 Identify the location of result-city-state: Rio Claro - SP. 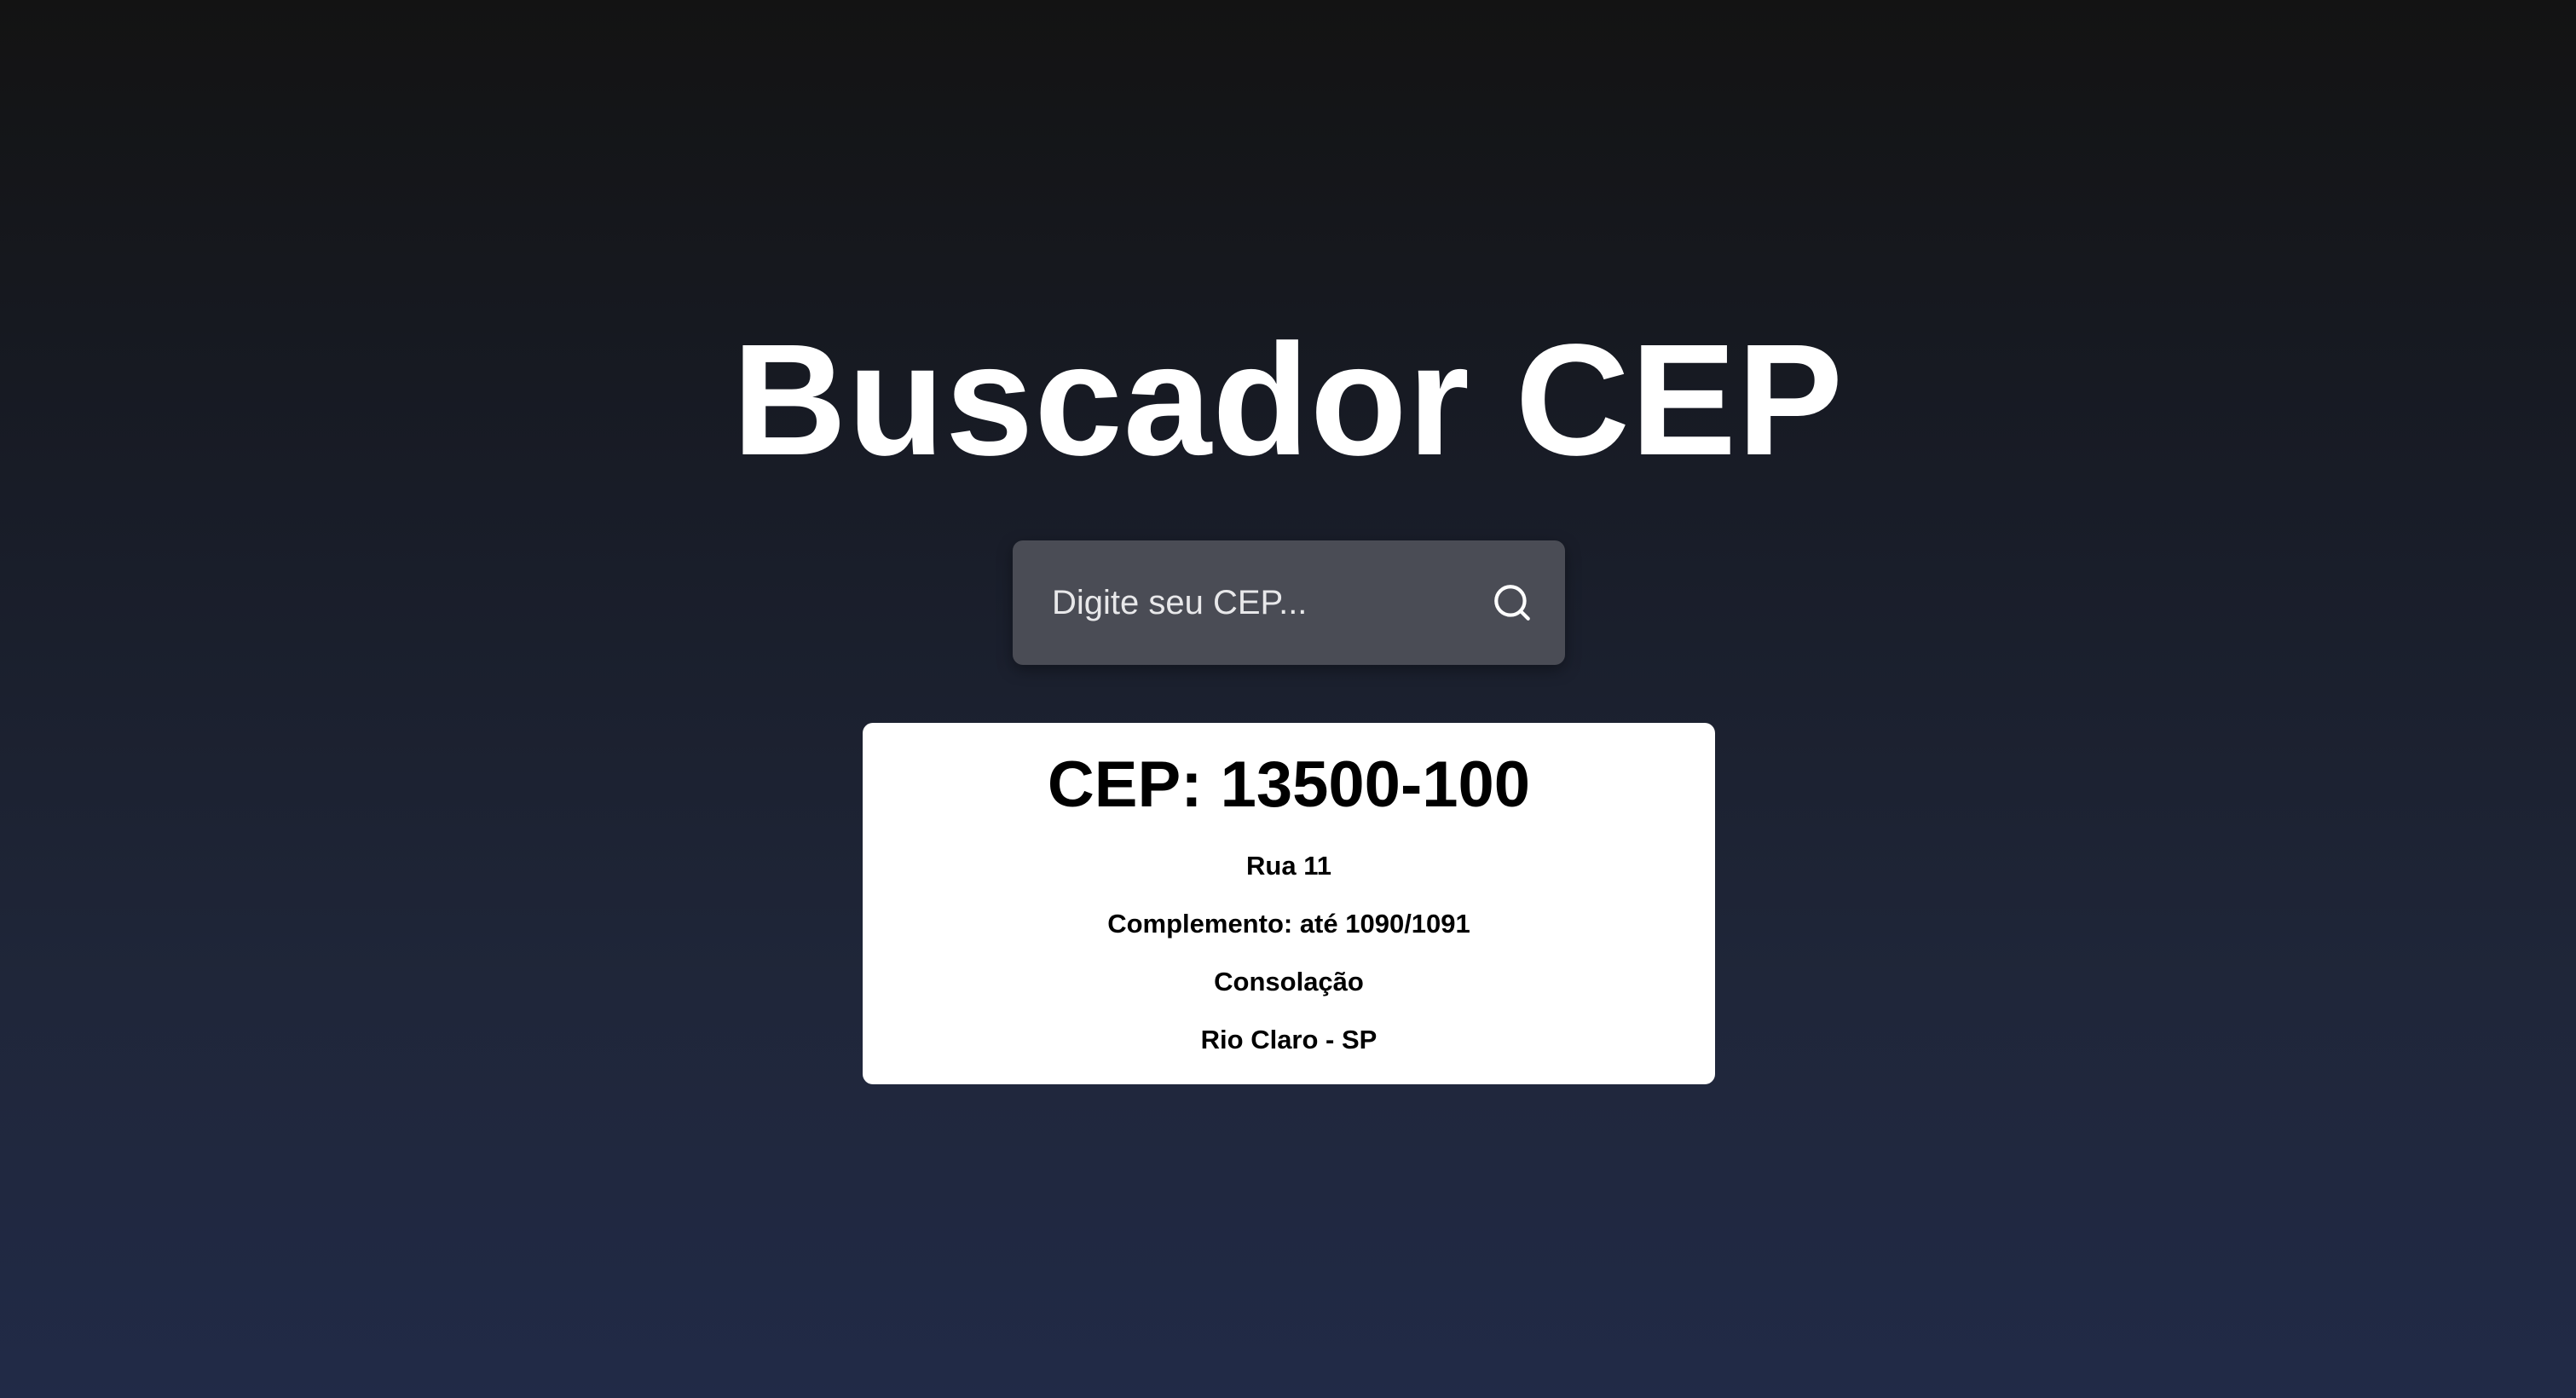
(1289, 1039).